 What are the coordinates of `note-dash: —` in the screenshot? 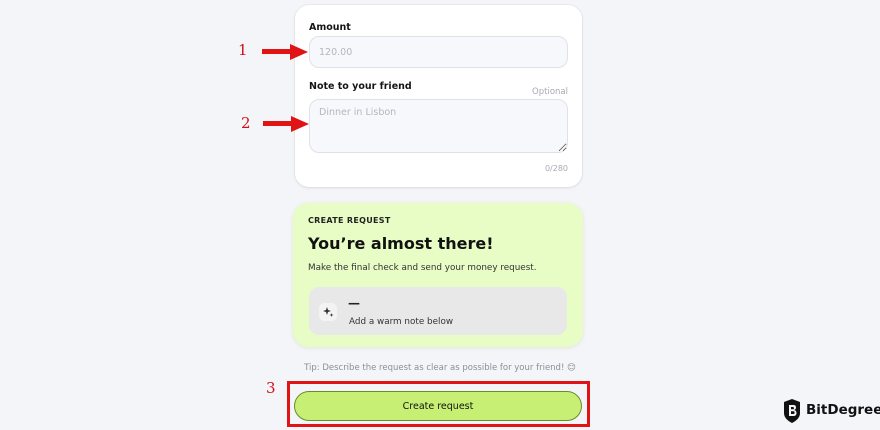 It's located at (354, 303).